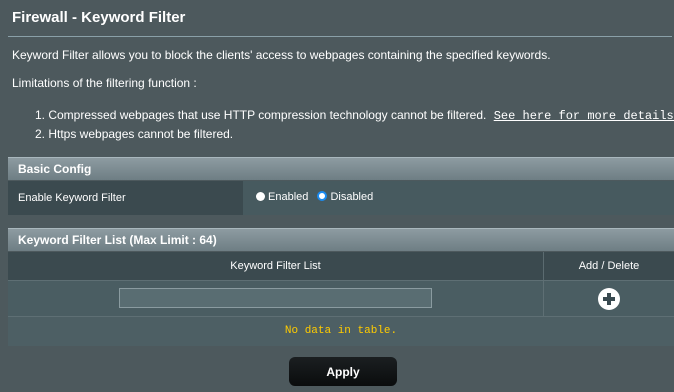 The width and height of the screenshot is (674, 392). I want to click on page-title: Firewall - Keyword Filter, so click(99, 17).